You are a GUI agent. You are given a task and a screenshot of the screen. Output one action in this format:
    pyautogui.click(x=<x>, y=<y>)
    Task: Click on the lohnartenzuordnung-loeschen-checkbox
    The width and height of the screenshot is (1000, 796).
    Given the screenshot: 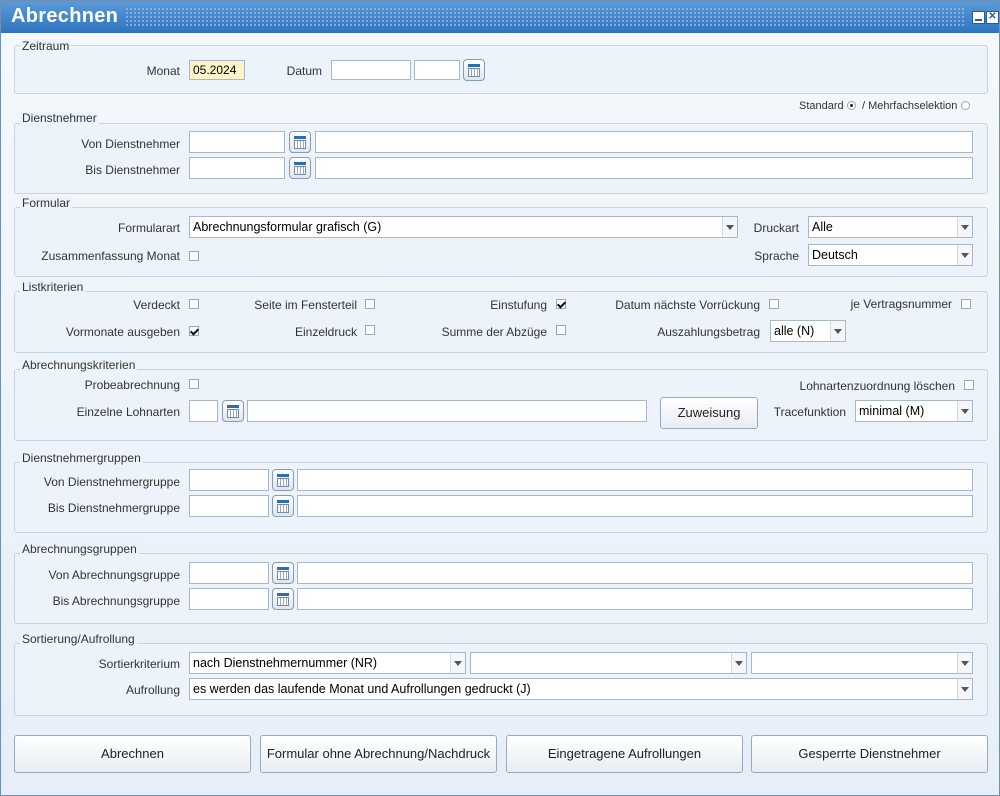 What is the action you would take?
    pyautogui.click(x=969, y=385)
    